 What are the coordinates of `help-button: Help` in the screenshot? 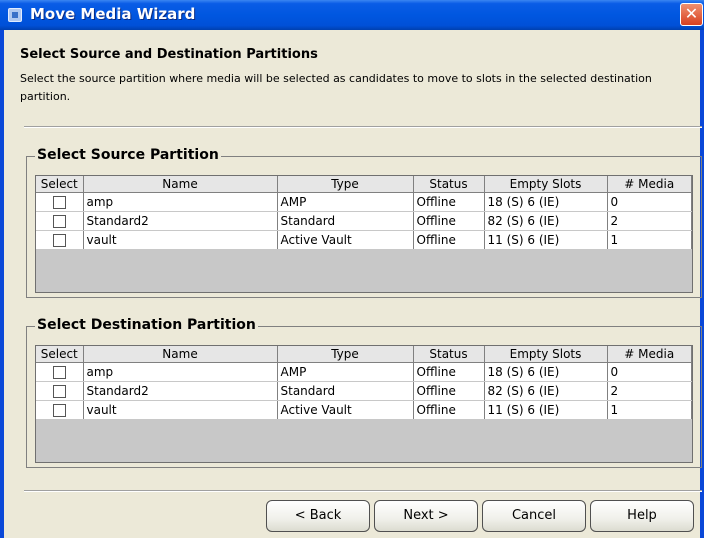 It's located at (642, 516).